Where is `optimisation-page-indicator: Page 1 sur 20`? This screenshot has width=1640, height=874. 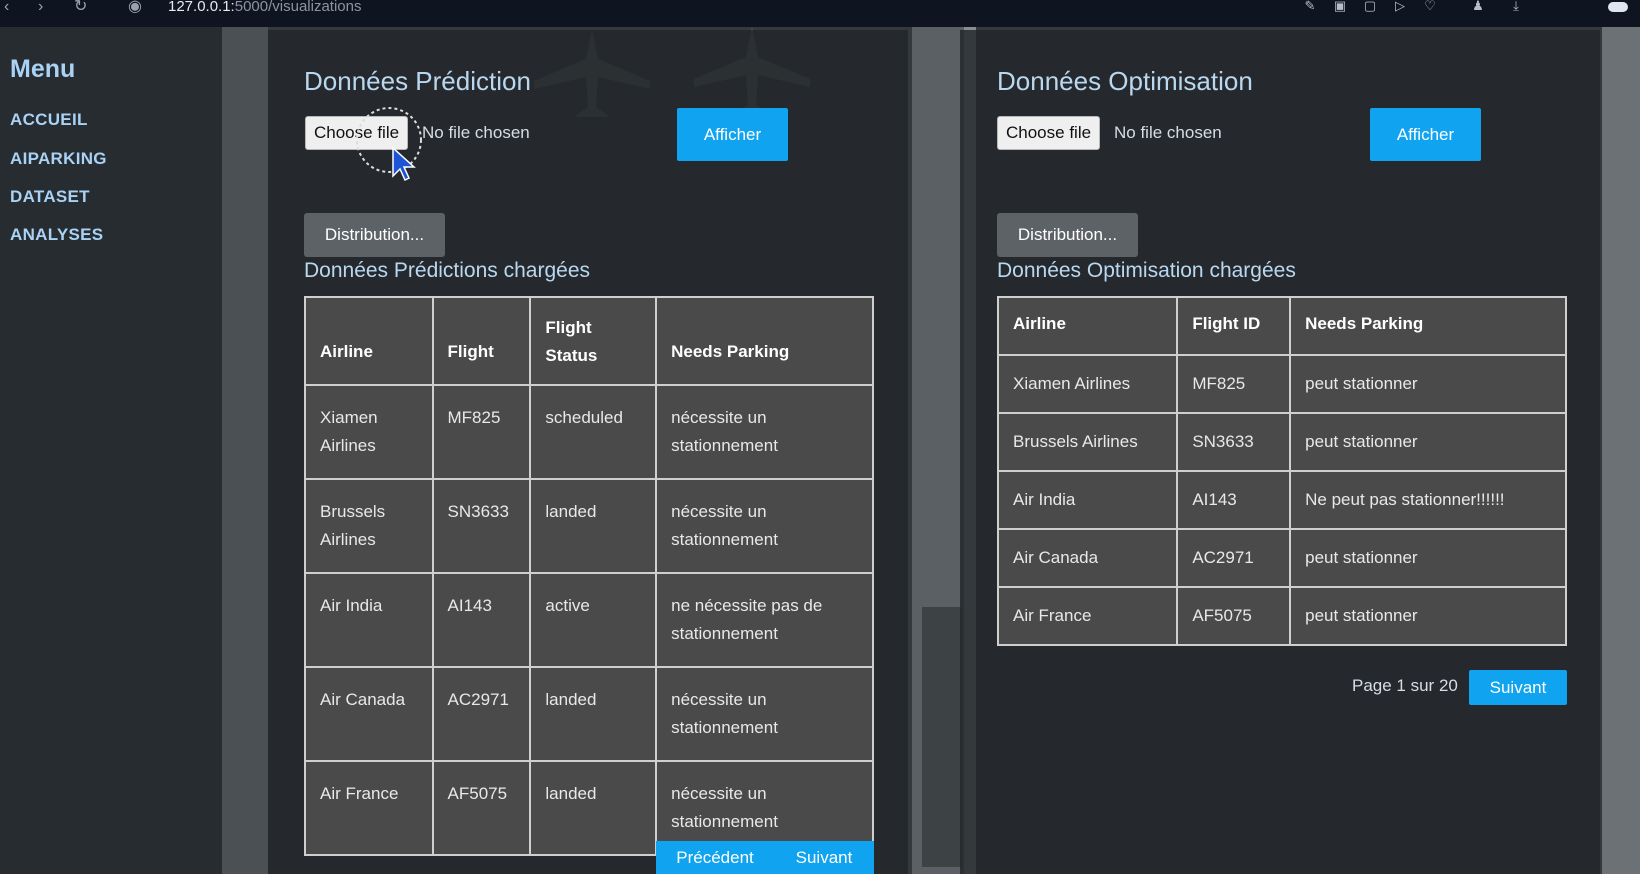
optimisation-page-indicator: Page 1 sur 20 is located at coordinates (1405, 685).